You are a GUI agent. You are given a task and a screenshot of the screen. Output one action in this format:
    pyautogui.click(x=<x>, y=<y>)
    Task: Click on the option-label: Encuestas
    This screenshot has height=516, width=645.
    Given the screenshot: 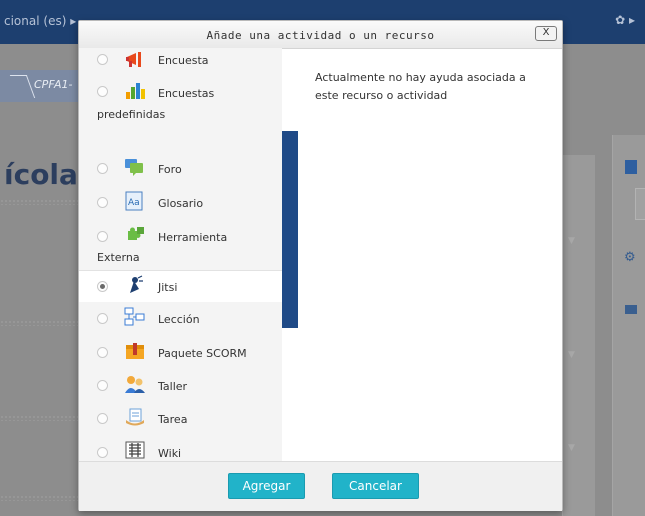 What is the action you would take?
    pyautogui.click(x=186, y=93)
    